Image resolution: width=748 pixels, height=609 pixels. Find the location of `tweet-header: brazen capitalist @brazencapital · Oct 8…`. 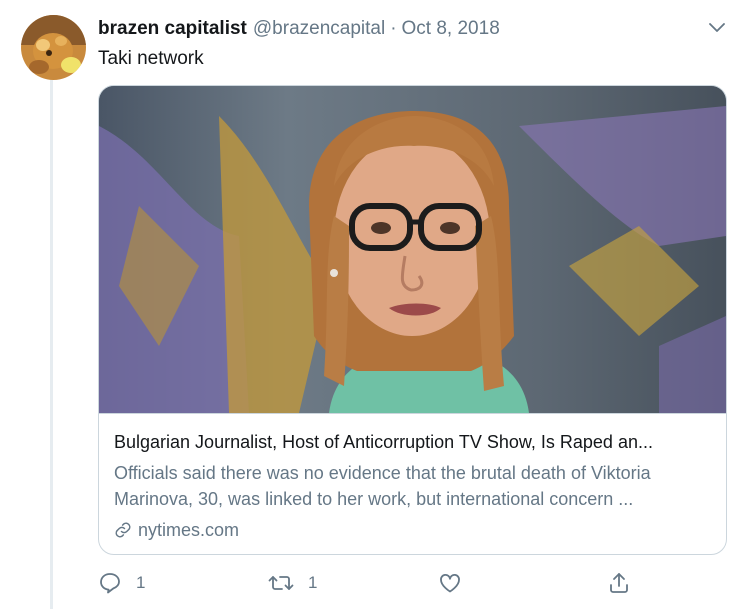

tweet-header: brazen capitalist @brazencapital · Oct 8… is located at coordinates (299, 29).